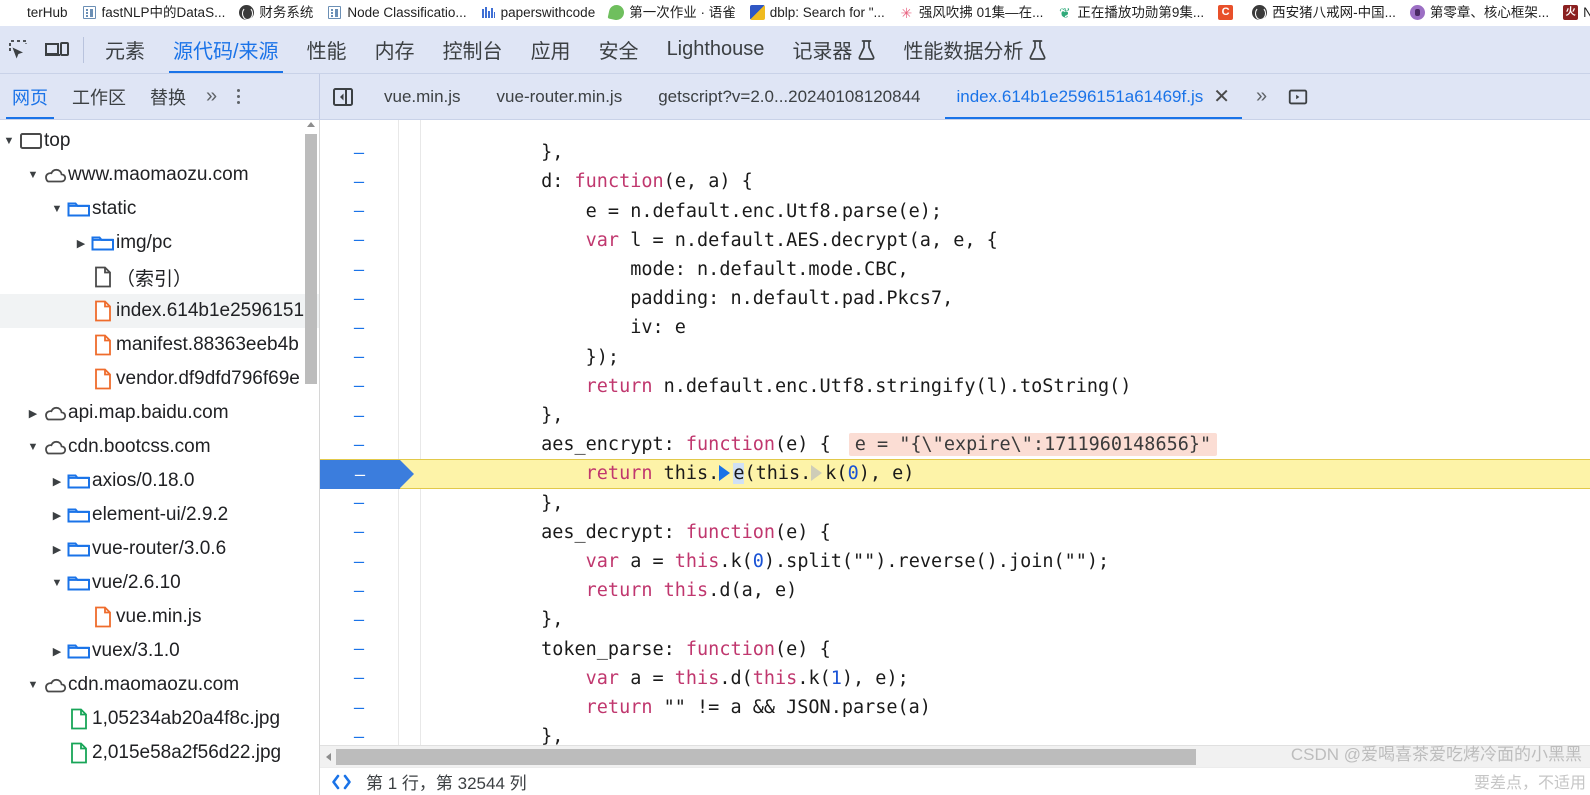 Image resolution: width=1590 pixels, height=795 pixels. I want to click on hscroll-track, so click(963, 757).